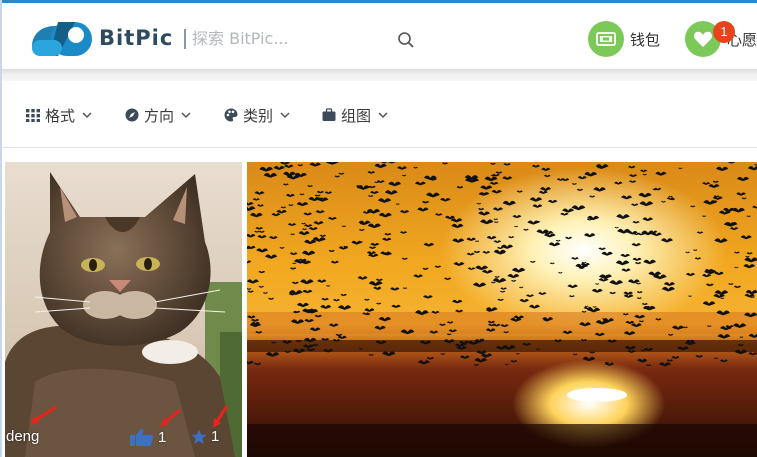  I want to click on wallet-button: 钱包, so click(624, 39).